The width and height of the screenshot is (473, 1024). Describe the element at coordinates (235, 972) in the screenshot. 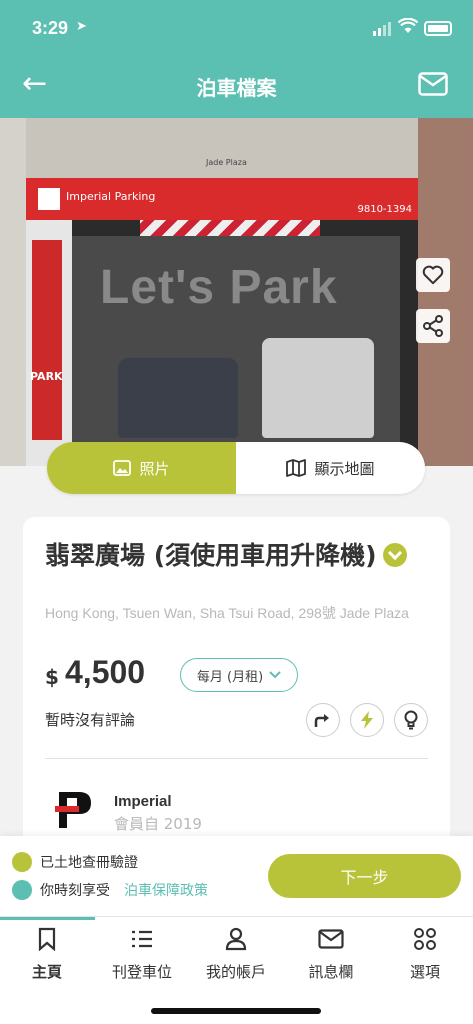

I see `tab-account-label: 我的帳戶` at that location.